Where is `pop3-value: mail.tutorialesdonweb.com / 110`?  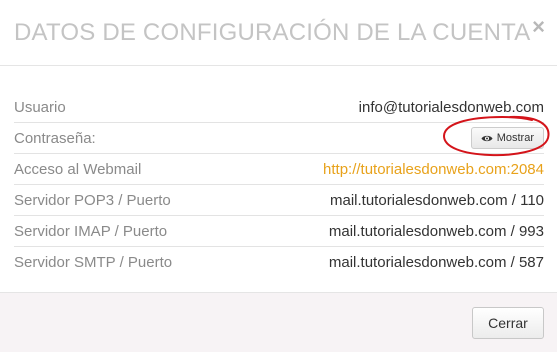
pop3-value: mail.tutorialesdonweb.com / 110 is located at coordinates (437, 200).